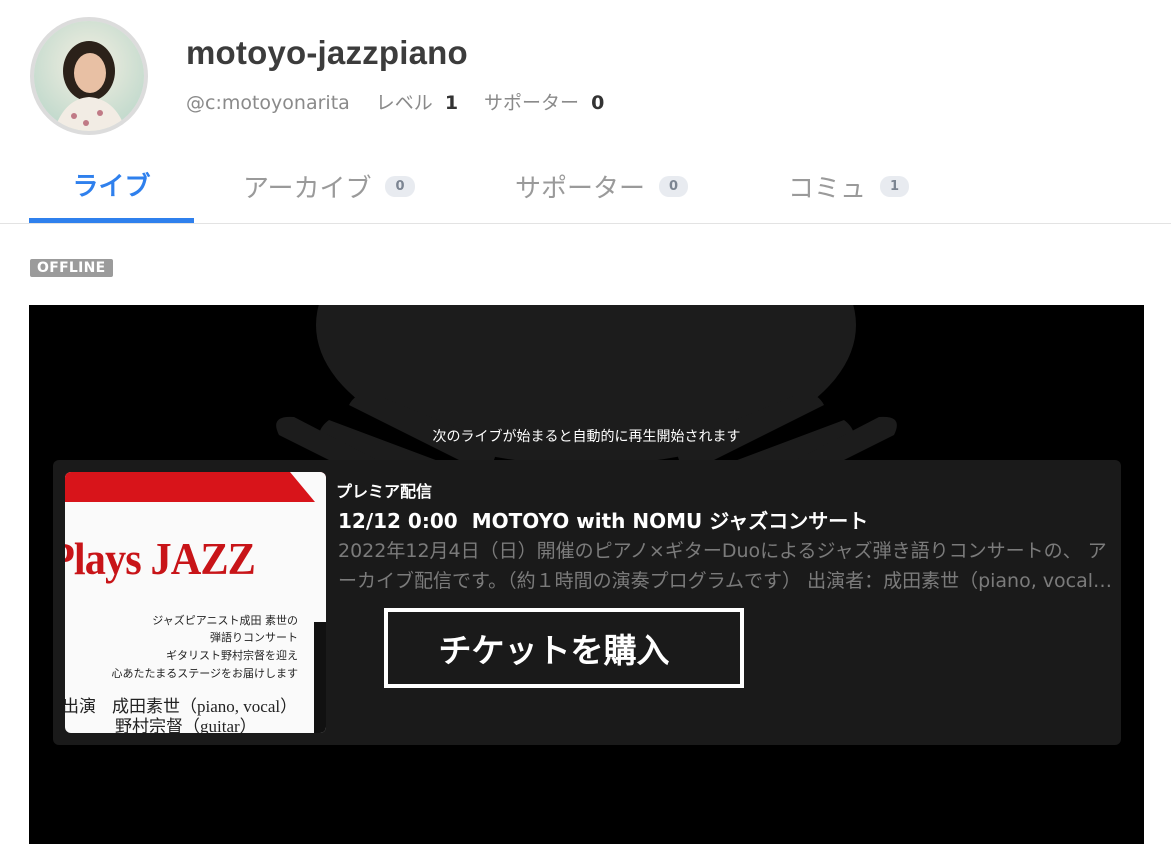 The image size is (1171, 844). What do you see at coordinates (225, 620) in the screenshot?
I see `thumbnail-line-1: ジャズピアニスト成田 素世の` at bounding box center [225, 620].